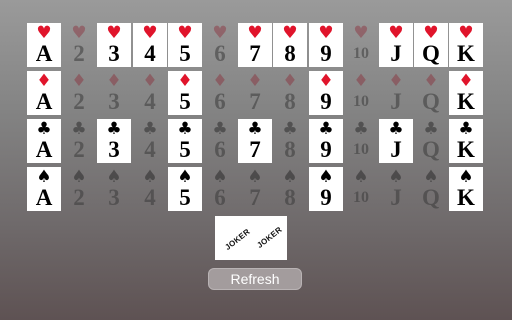 This screenshot has width=512, height=320. I want to click on card-9-of-diamonds: ♦ 9, so click(326, 93).